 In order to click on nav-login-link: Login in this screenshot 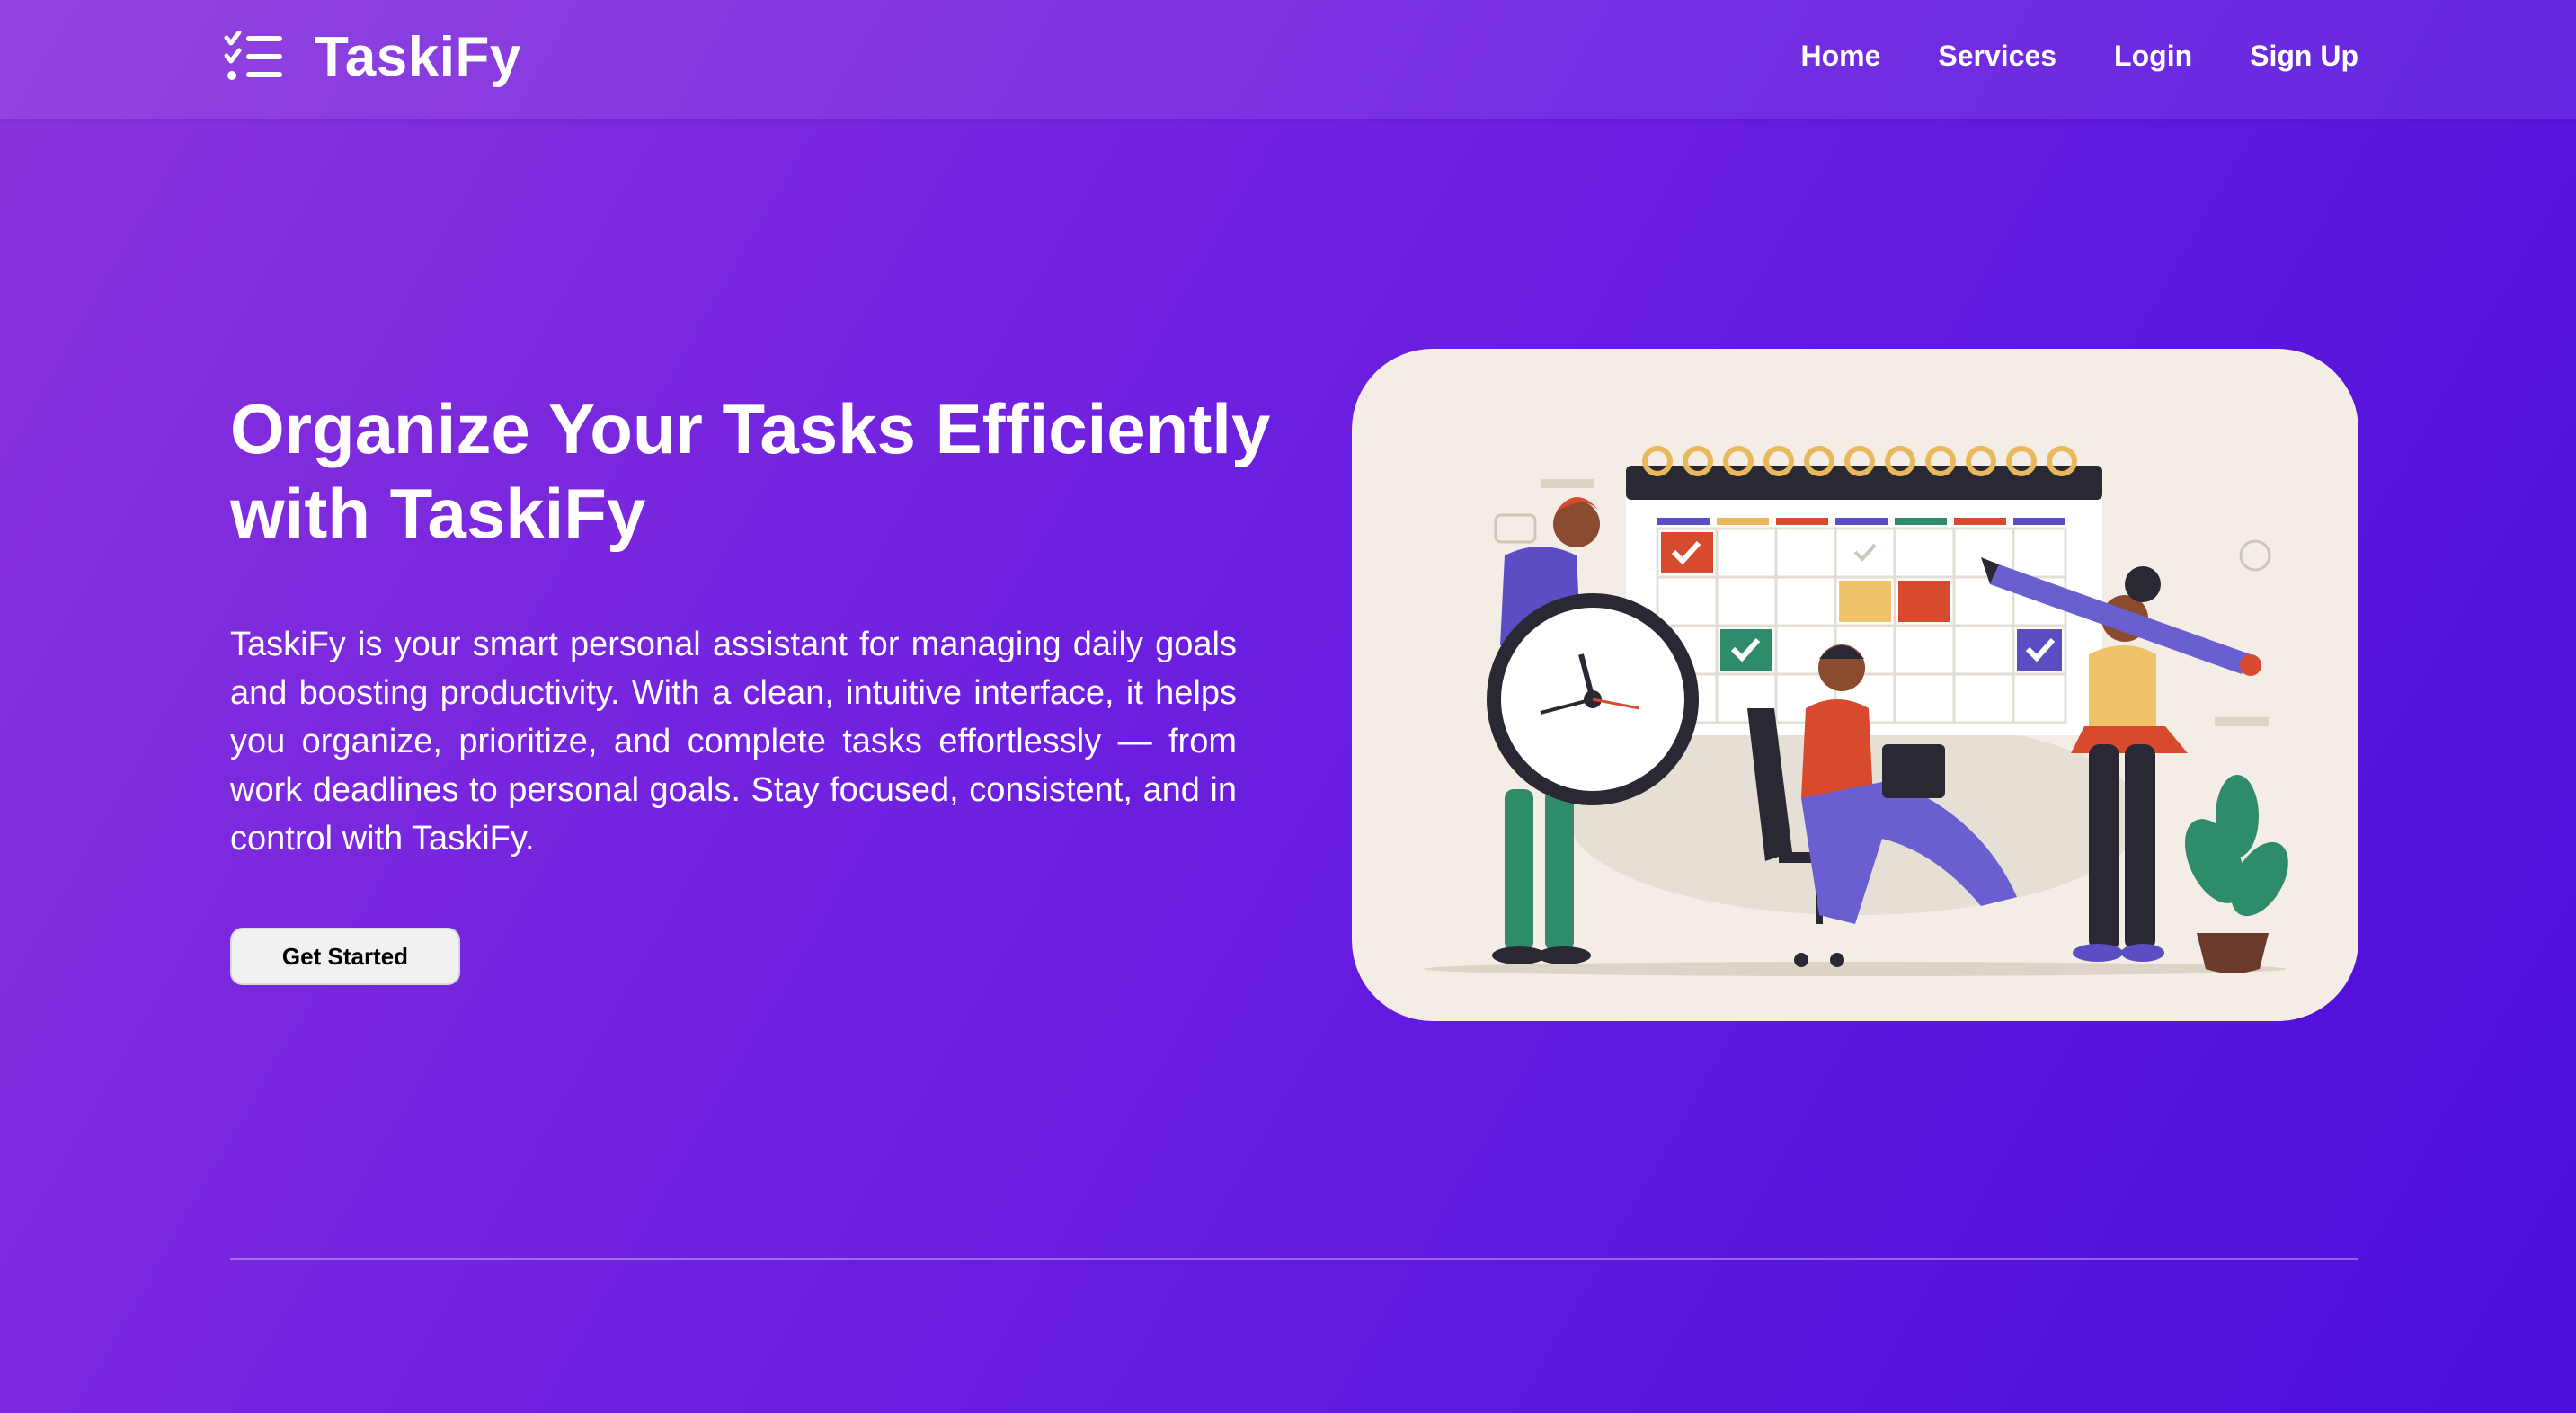, I will do `click(2153, 56)`.